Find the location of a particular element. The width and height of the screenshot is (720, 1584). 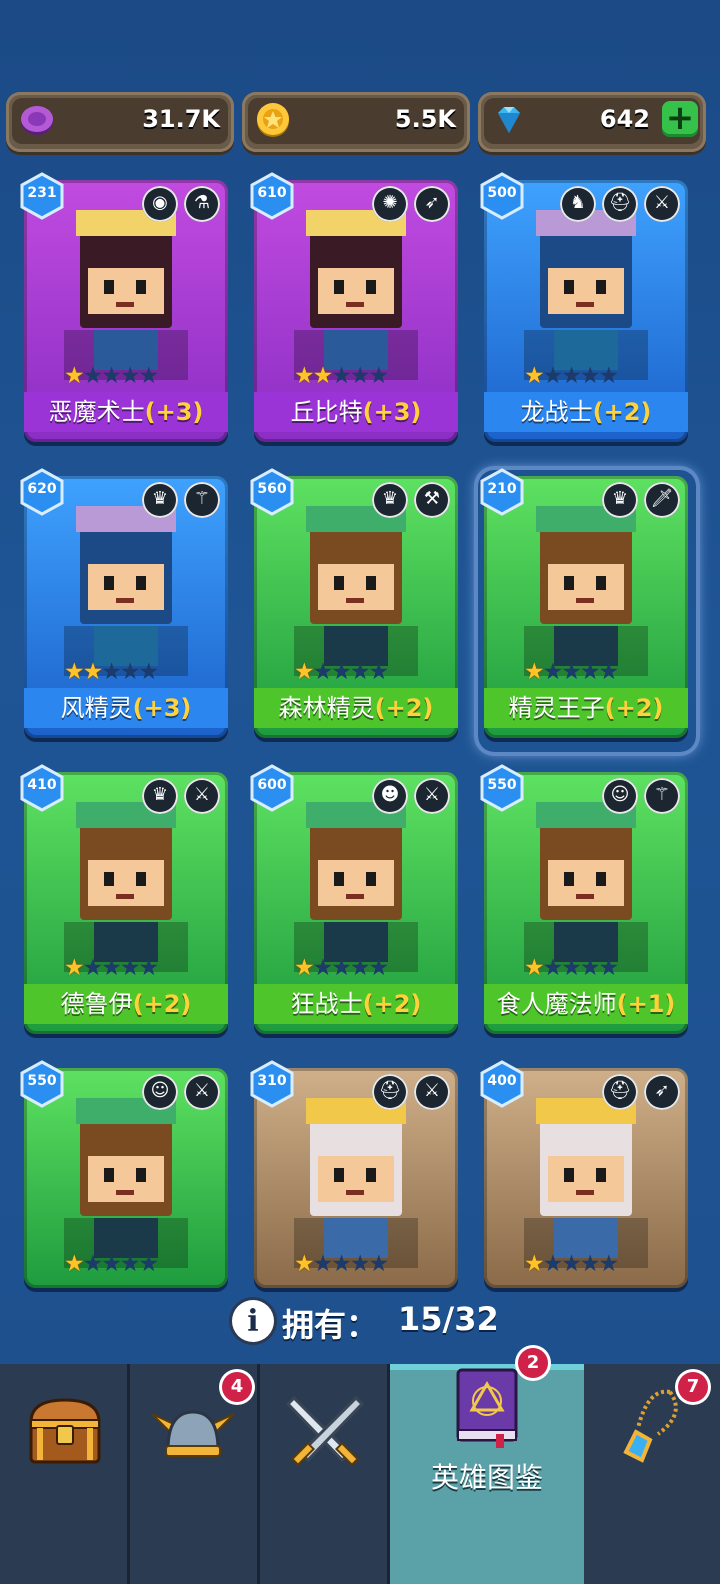

hero-level-value: 231 is located at coordinates (42, 193).